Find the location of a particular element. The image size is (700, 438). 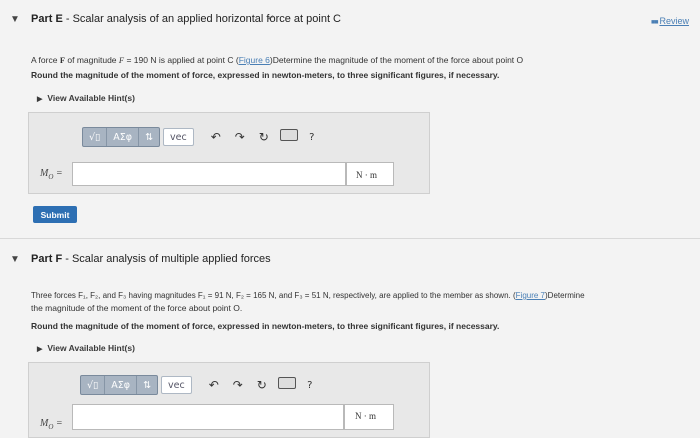

figure-7-link: Figure 7 is located at coordinates (530, 295).